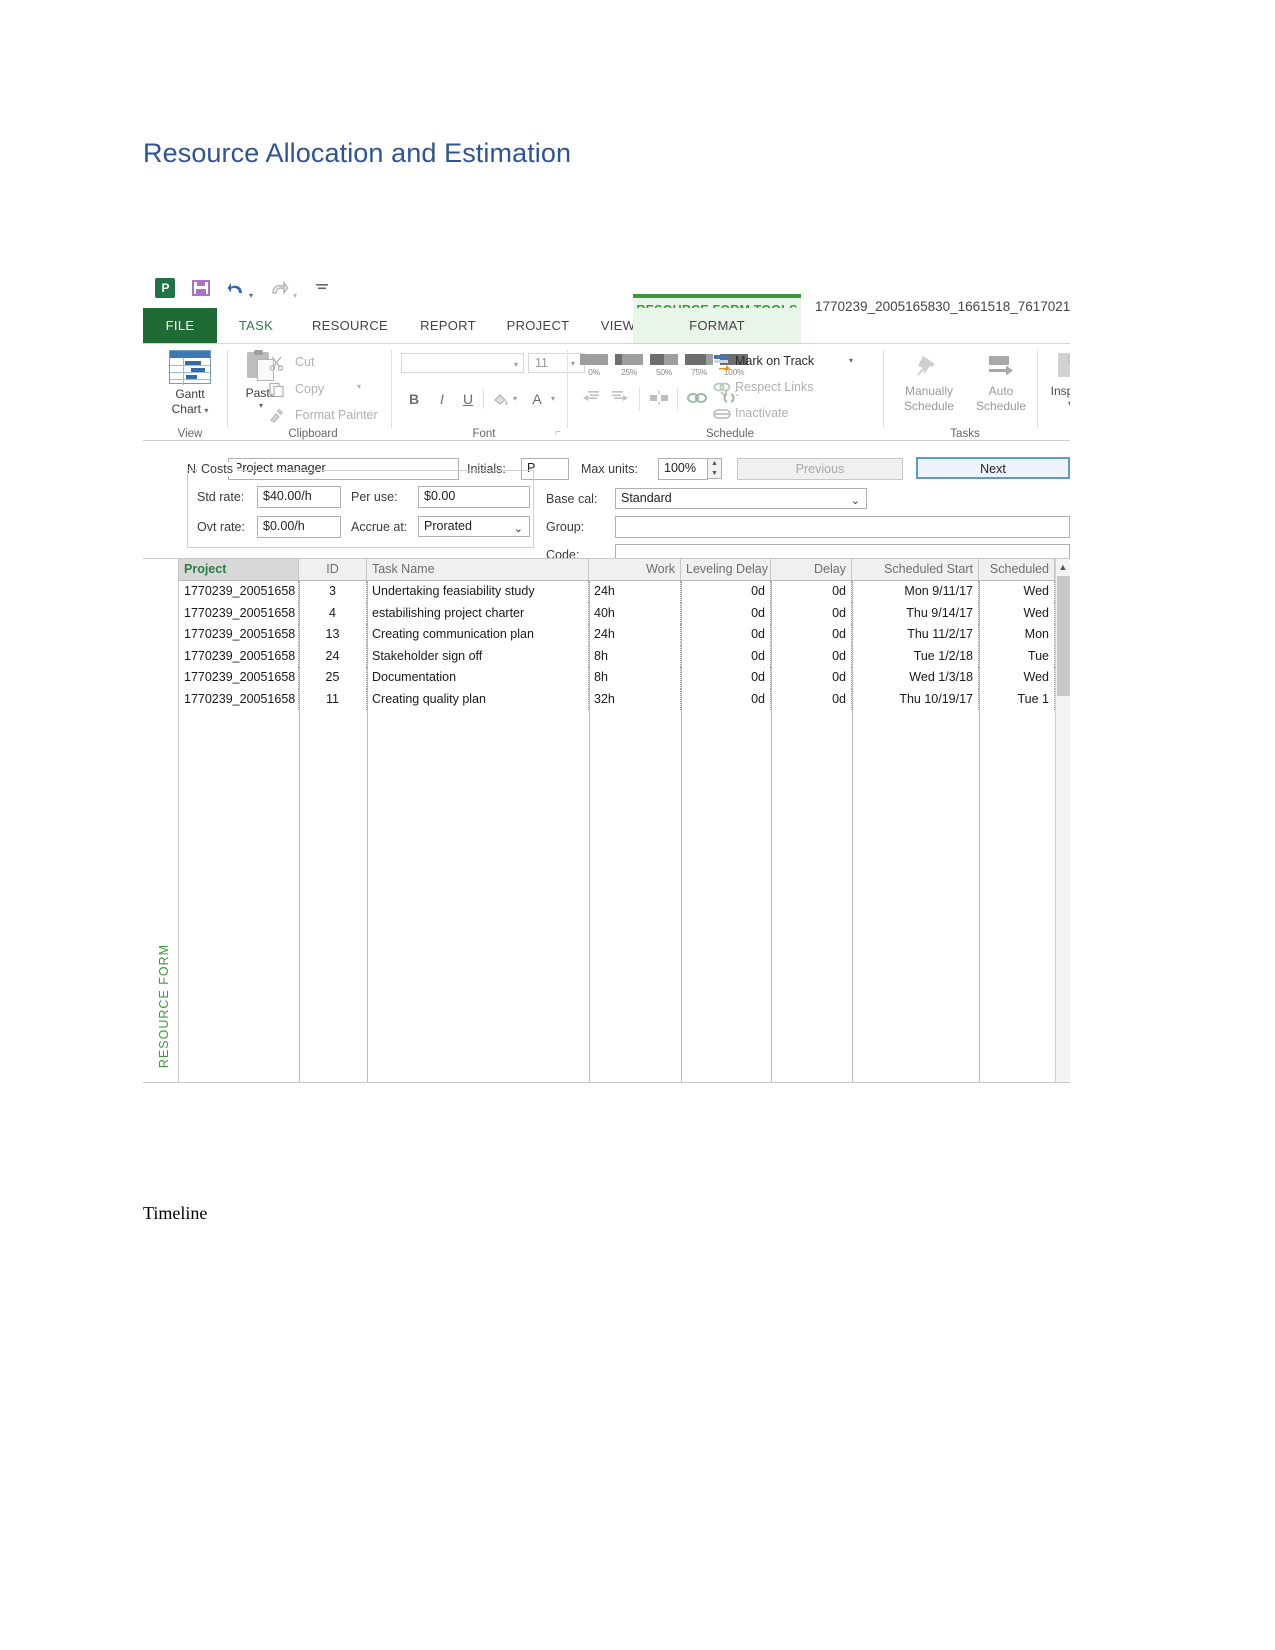 This screenshot has width=1275, height=1650. I want to click on inspect-button: ? Inspect ▾, so click(1055, 379).